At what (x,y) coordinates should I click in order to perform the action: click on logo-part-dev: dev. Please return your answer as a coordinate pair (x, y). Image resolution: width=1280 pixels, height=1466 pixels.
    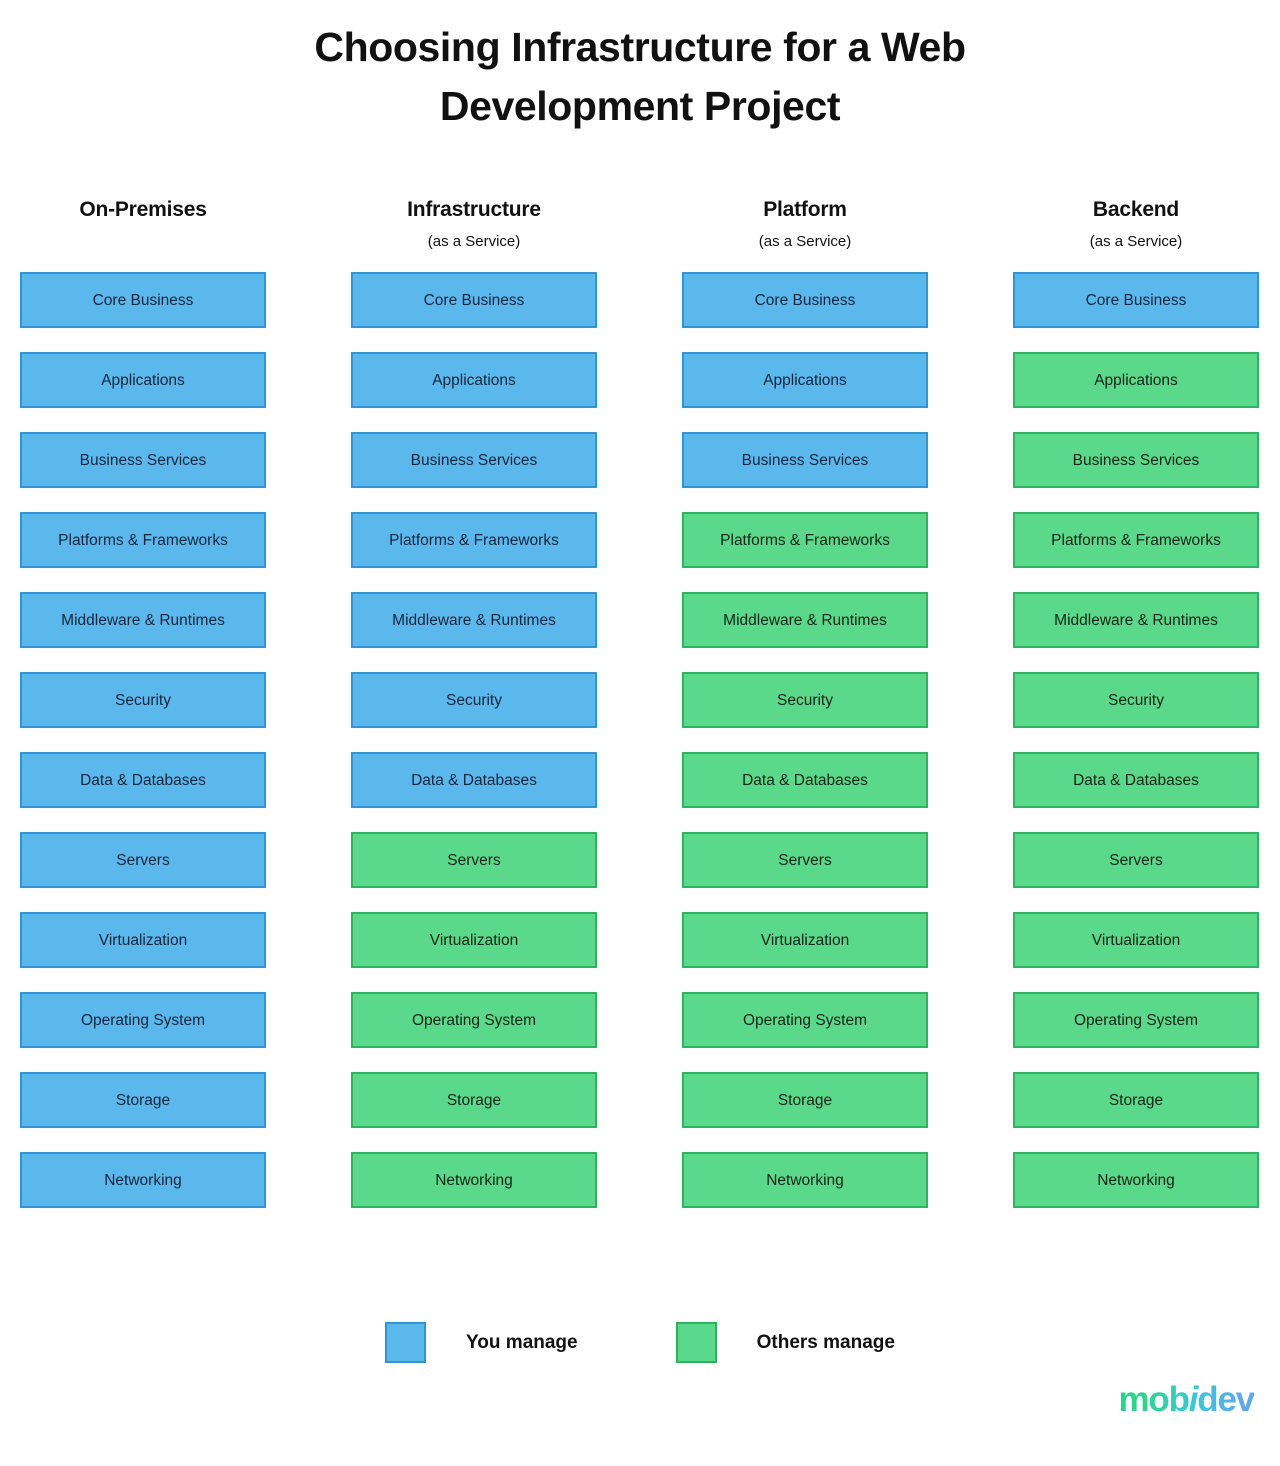
    Looking at the image, I should click on (1225, 1399).